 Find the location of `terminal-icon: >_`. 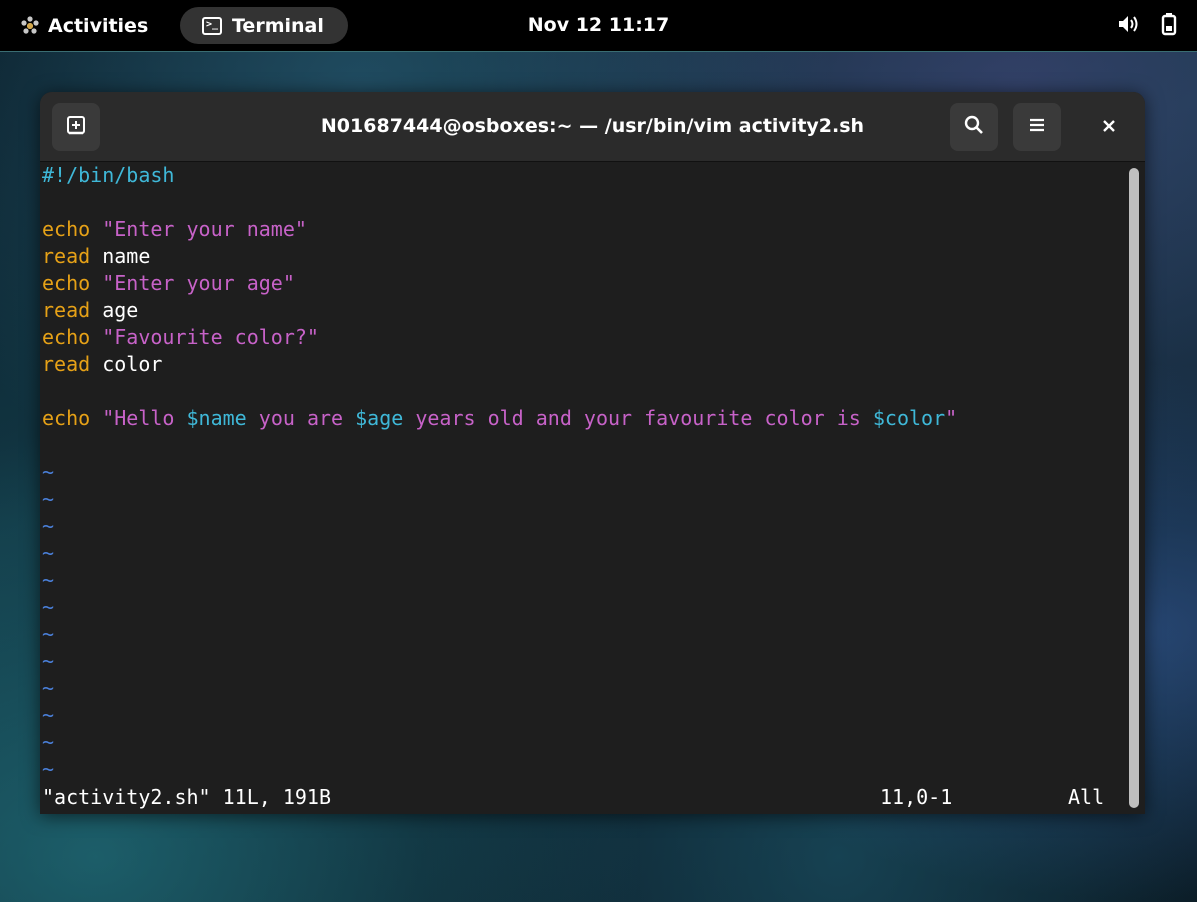

terminal-icon: >_ is located at coordinates (212, 25).